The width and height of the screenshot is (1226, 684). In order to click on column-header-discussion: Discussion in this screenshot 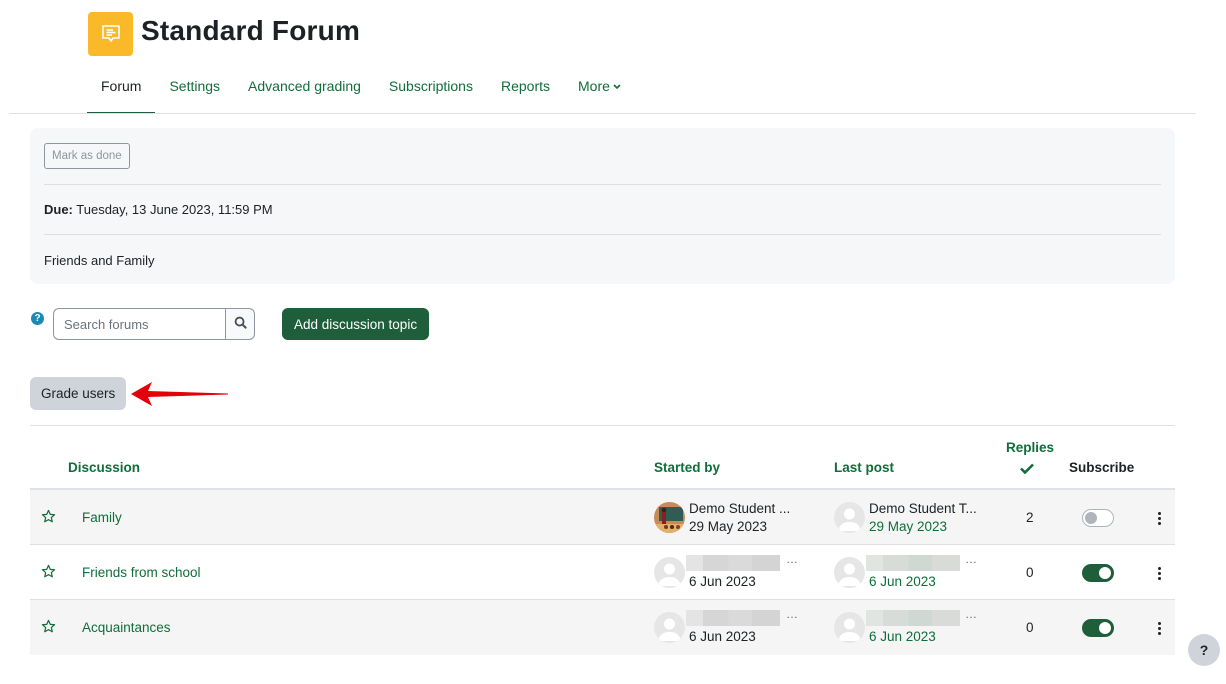, I will do `click(104, 467)`.